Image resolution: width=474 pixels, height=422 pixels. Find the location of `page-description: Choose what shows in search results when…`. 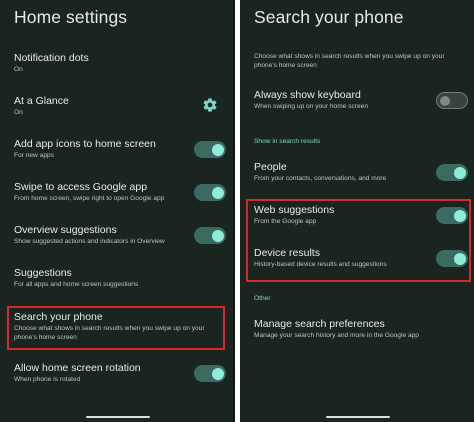

page-description: Choose what shows in search results when… is located at coordinates (349, 56).